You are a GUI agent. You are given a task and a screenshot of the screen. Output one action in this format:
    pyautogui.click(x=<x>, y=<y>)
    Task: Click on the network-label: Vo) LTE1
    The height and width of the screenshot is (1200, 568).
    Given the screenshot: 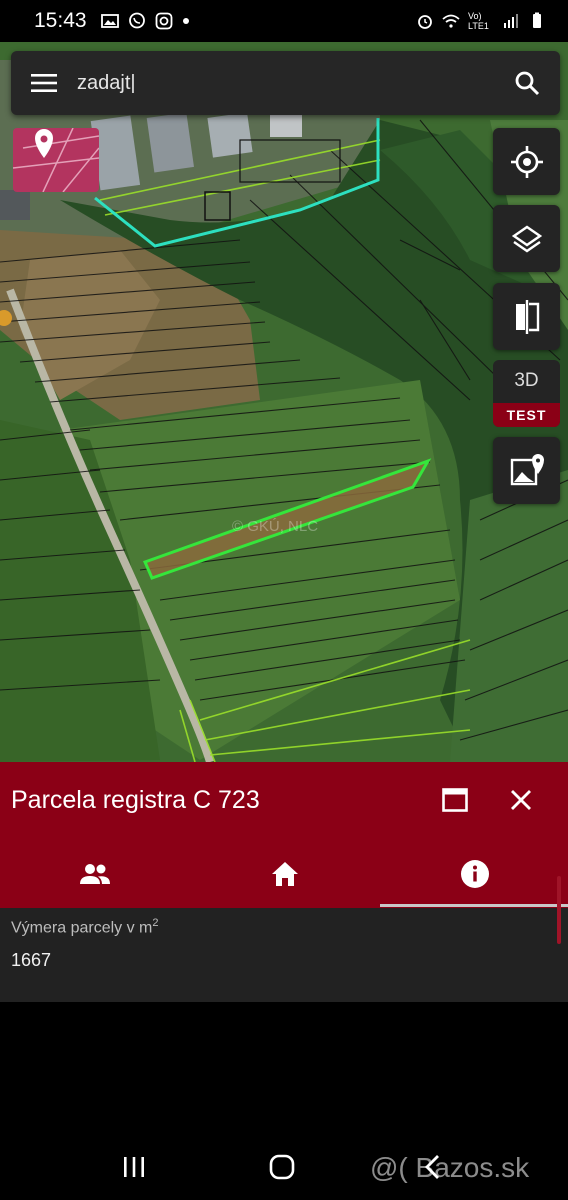 What is the action you would take?
    pyautogui.click(x=478, y=21)
    